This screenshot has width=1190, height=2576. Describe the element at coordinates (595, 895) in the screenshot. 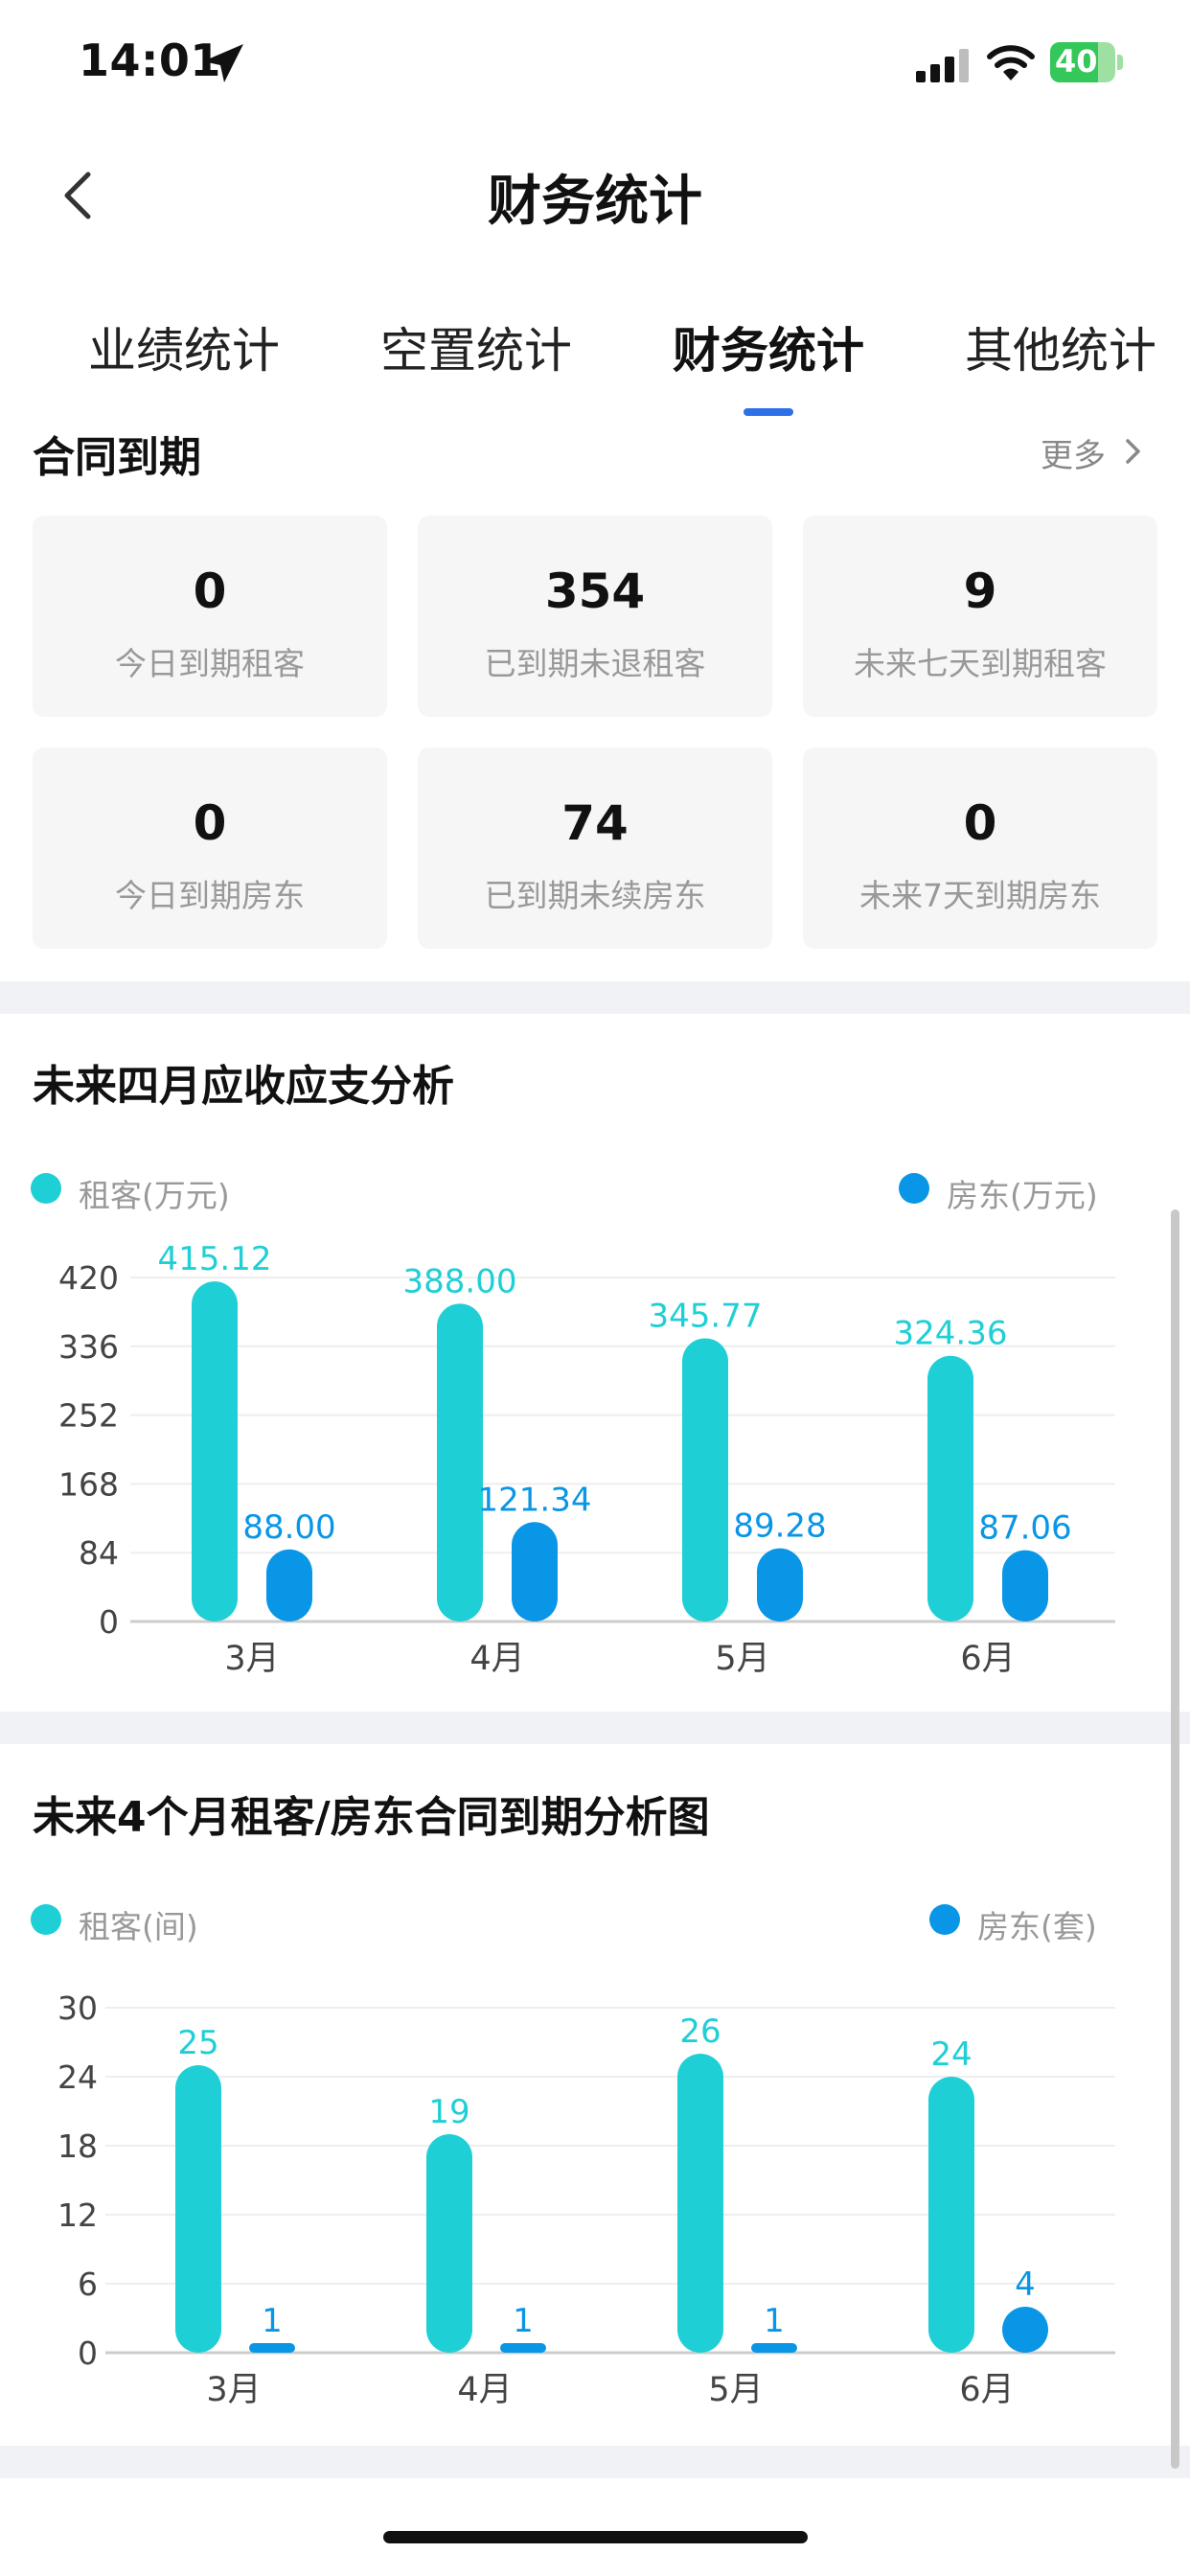

I see `stat-label: 已到期未续房东` at that location.